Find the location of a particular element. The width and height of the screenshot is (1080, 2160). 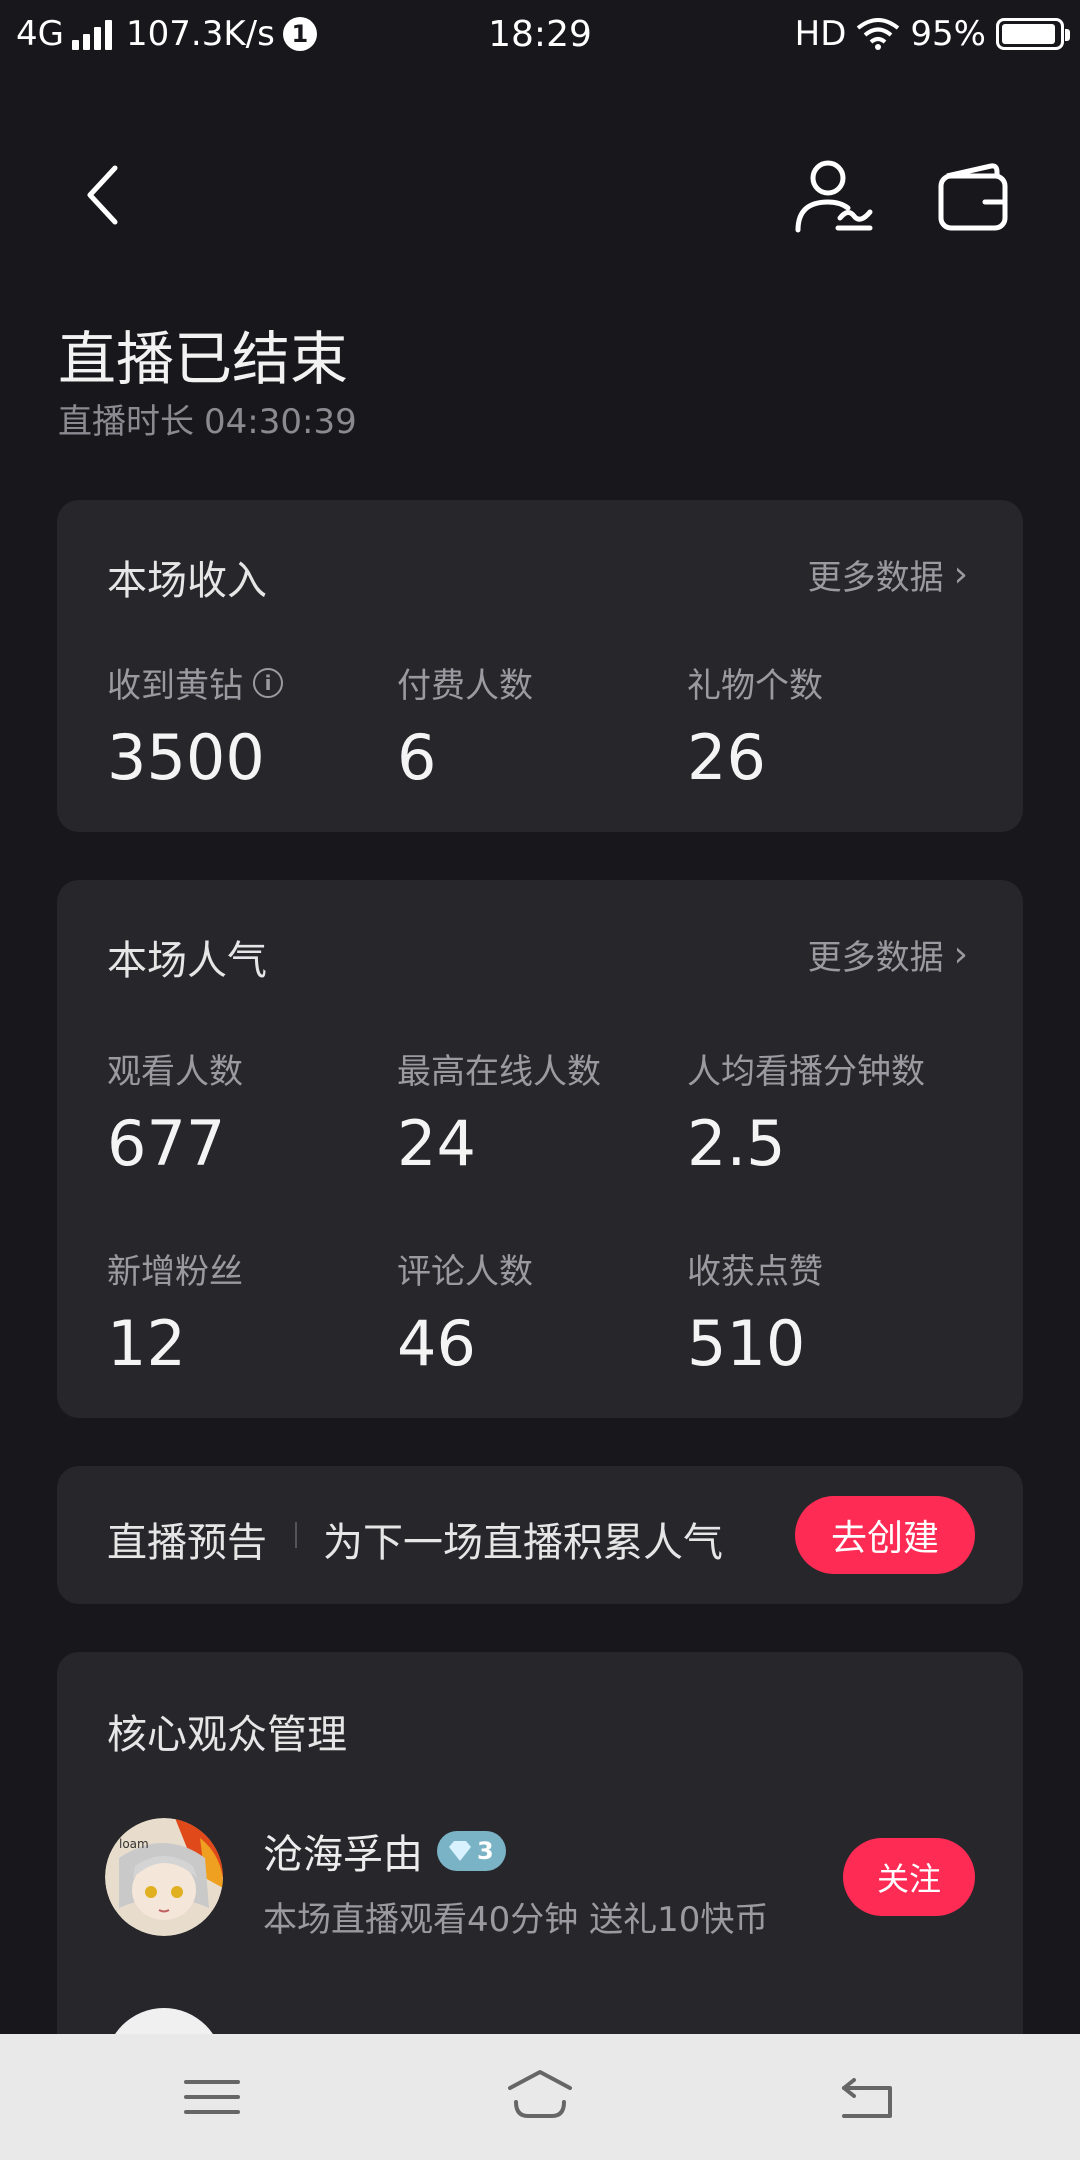

live-duration: 直播时长 04:30:39 is located at coordinates (207, 418).